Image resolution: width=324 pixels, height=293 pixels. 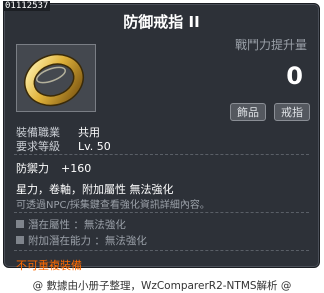 I want to click on info-value: Lv. 50, so click(x=94, y=146).